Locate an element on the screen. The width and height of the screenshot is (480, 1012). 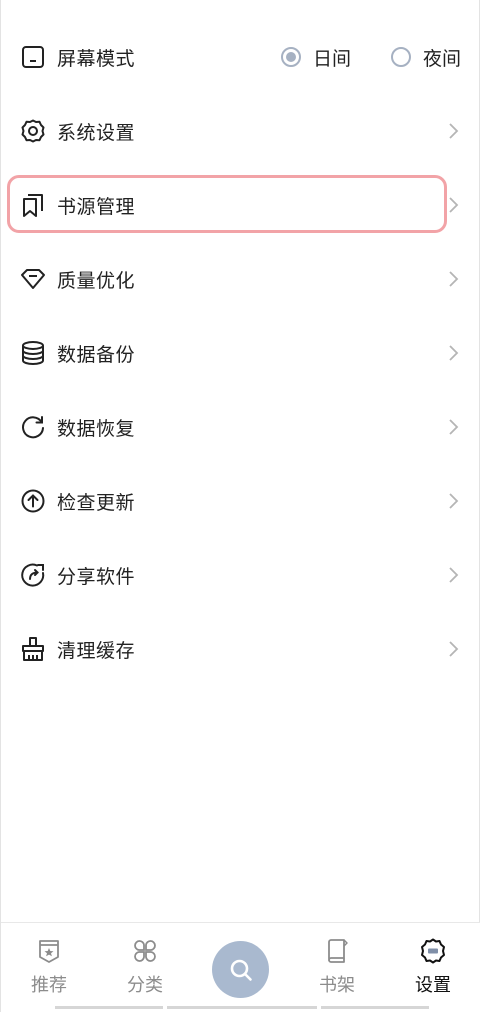
night-mode-option: 夜间 is located at coordinates (425, 57).